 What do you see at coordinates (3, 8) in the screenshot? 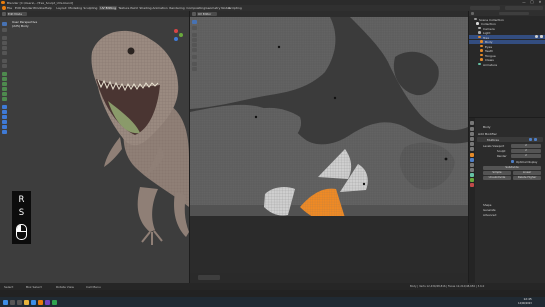
I see `blender-menu-icon` at bounding box center [3, 8].